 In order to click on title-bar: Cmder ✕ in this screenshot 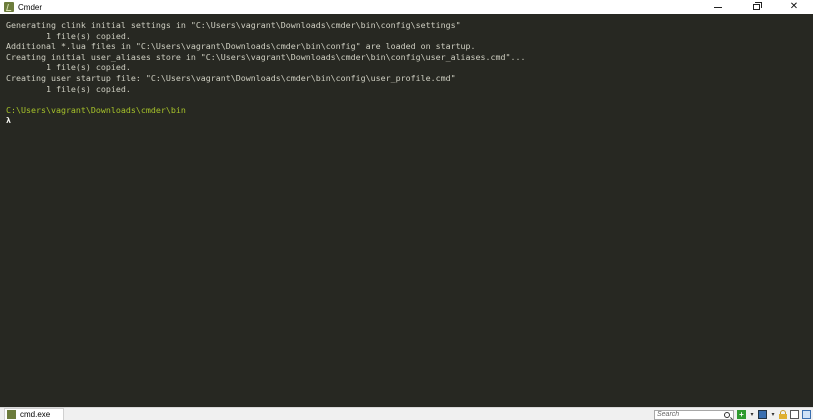, I will do `click(406, 7)`.